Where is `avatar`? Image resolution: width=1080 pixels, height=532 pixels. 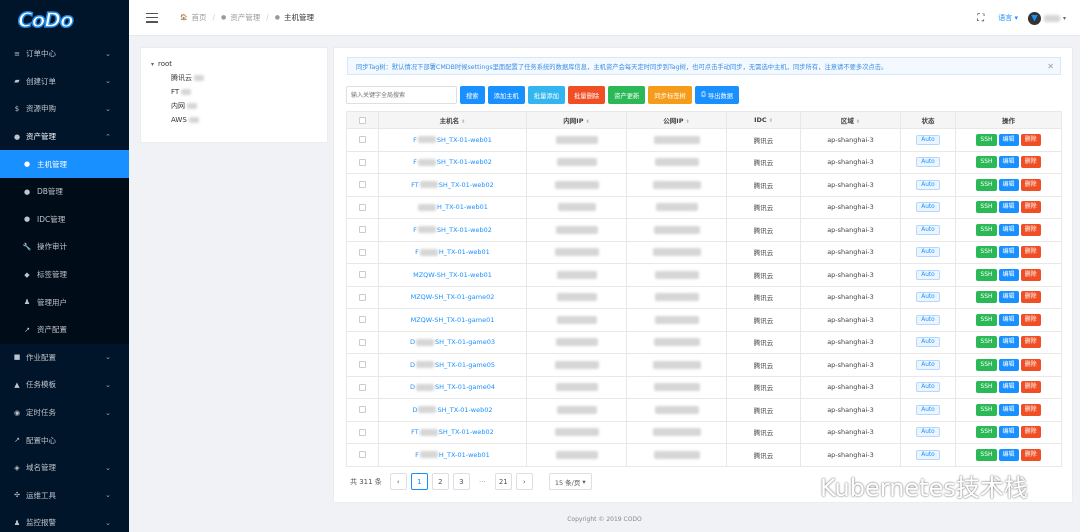
avatar is located at coordinates (1034, 18).